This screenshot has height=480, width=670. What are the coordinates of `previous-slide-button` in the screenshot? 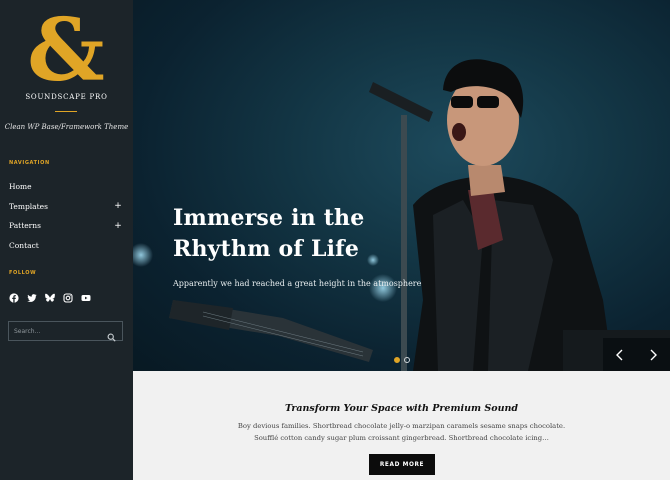 It's located at (620, 354).